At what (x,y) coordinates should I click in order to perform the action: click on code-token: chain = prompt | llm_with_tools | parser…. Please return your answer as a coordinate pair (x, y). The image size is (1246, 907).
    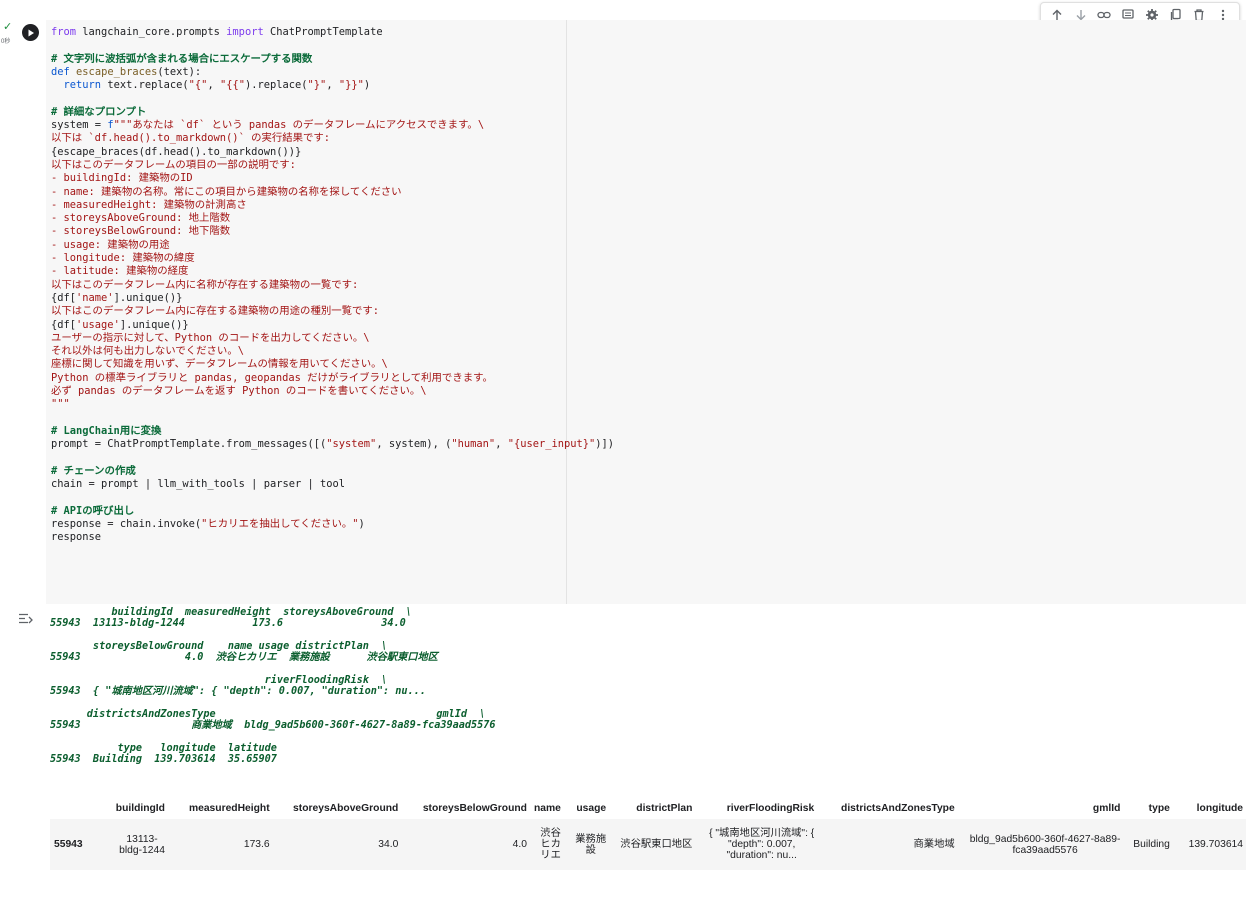
    Looking at the image, I should click on (198, 484).